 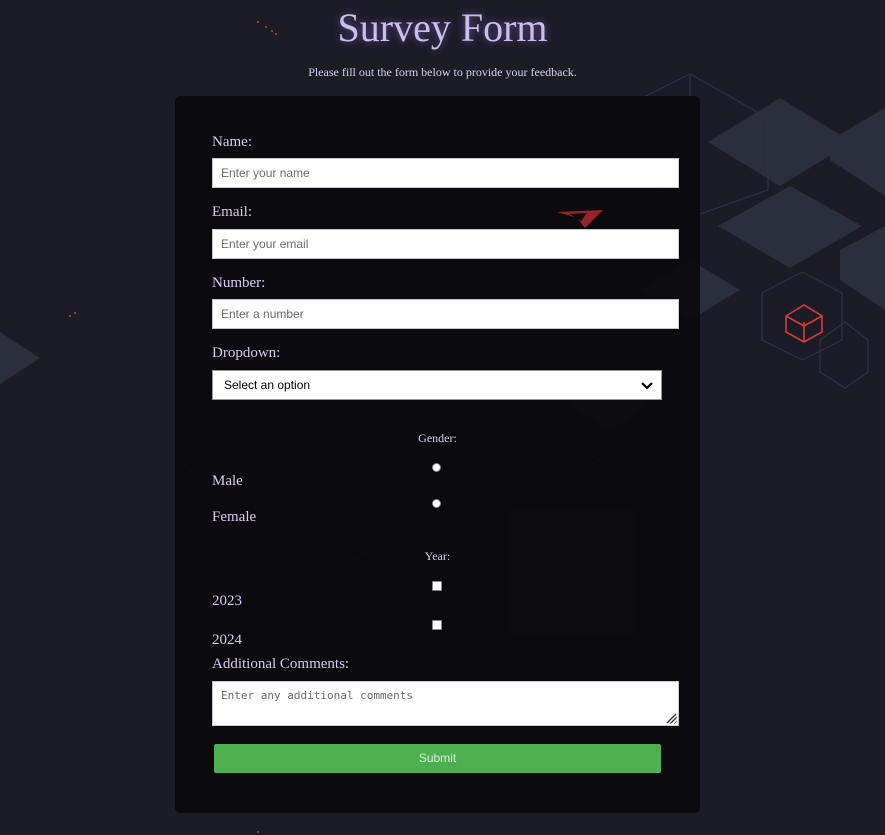 I want to click on chevron-down-icon, so click(x=647, y=386).